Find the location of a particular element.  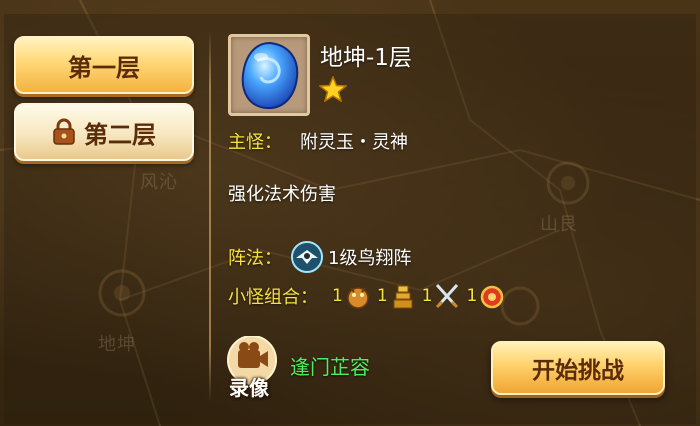

floor-tab-1: 第一层 is located at coordinates (104, 65).